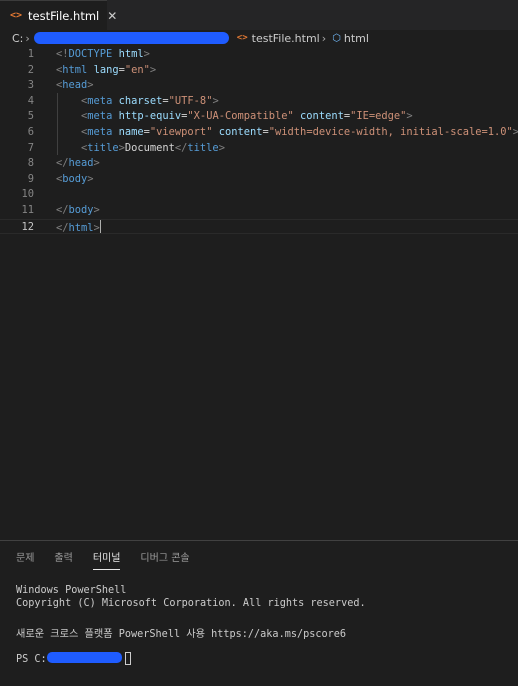 The image size is (518, 686). Describe the element at coordinates (30, 178) in the screenshot. I see `line-number: 9` at that location.